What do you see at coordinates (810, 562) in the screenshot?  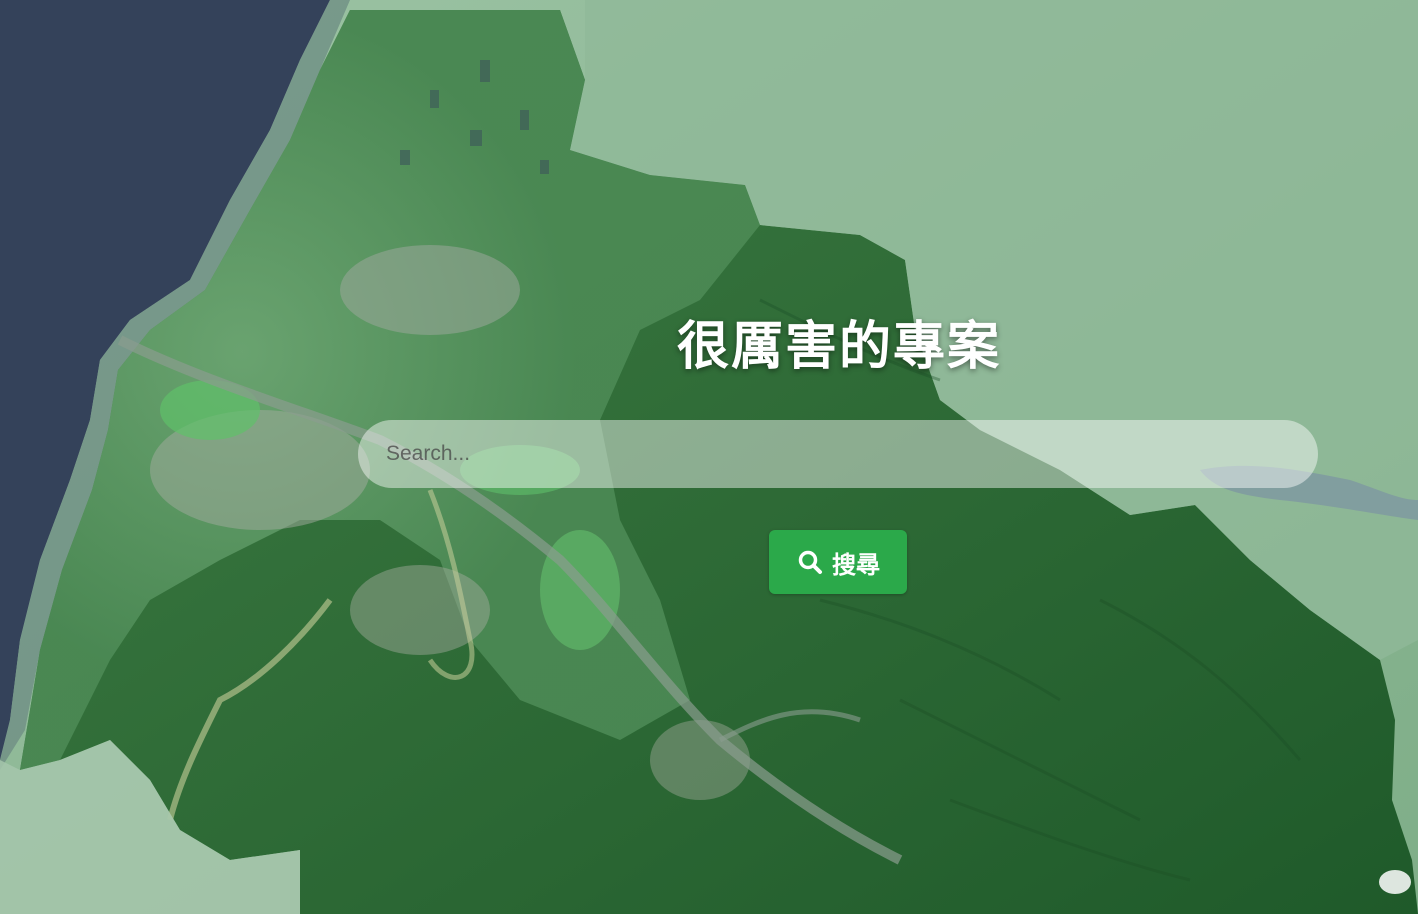 I see `search-icon` at bounding box center [810, 562].